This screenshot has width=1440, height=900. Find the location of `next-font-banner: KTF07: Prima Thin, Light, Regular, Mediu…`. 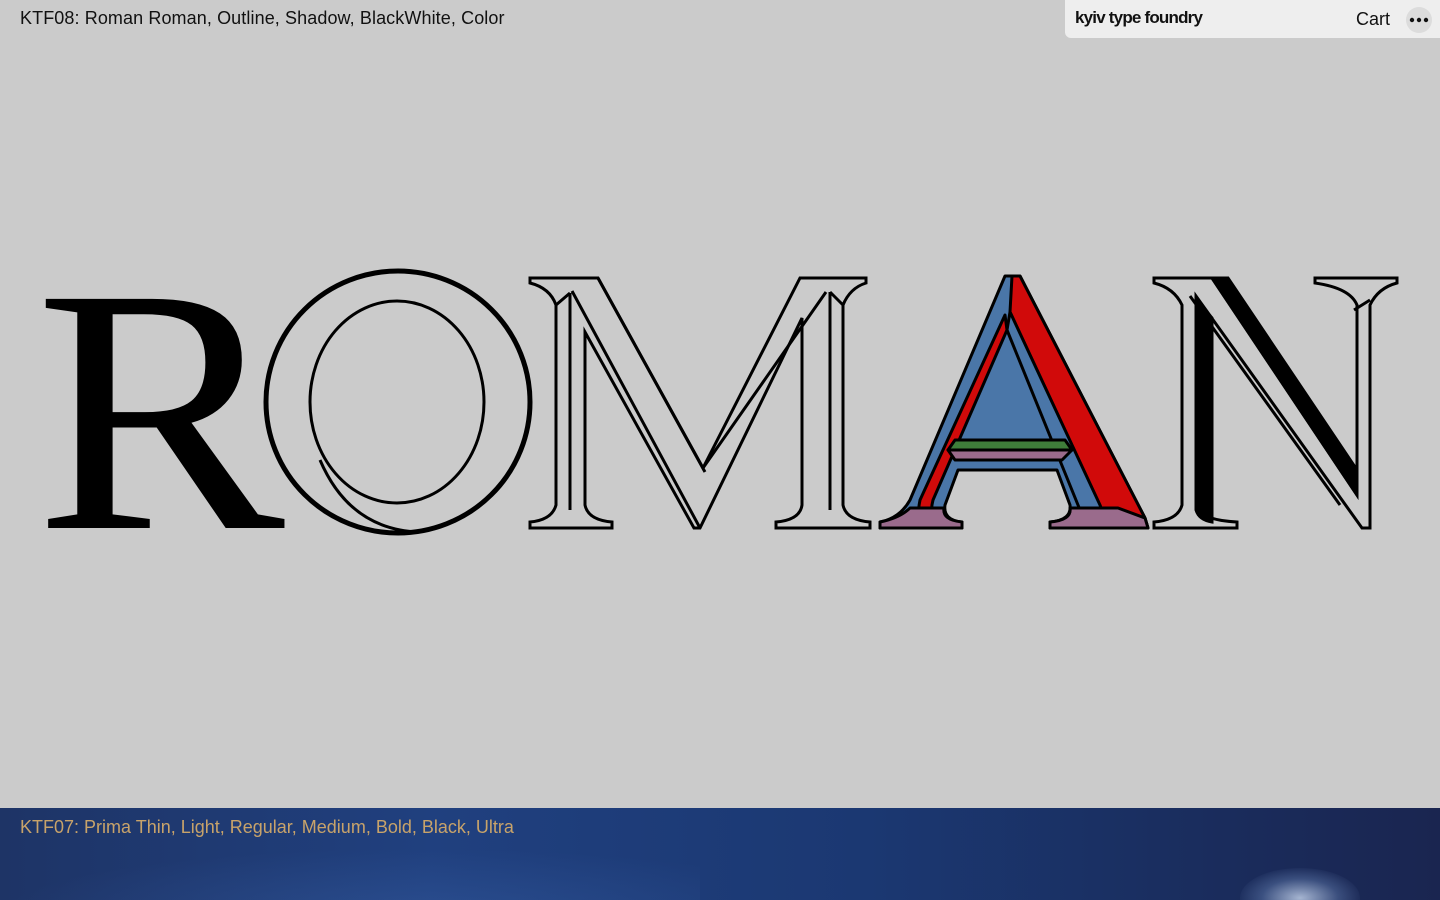

next-font-banner: KTF07: Prima Thin, Light, Regular, Mediu… is located at coordinates (720, 854).